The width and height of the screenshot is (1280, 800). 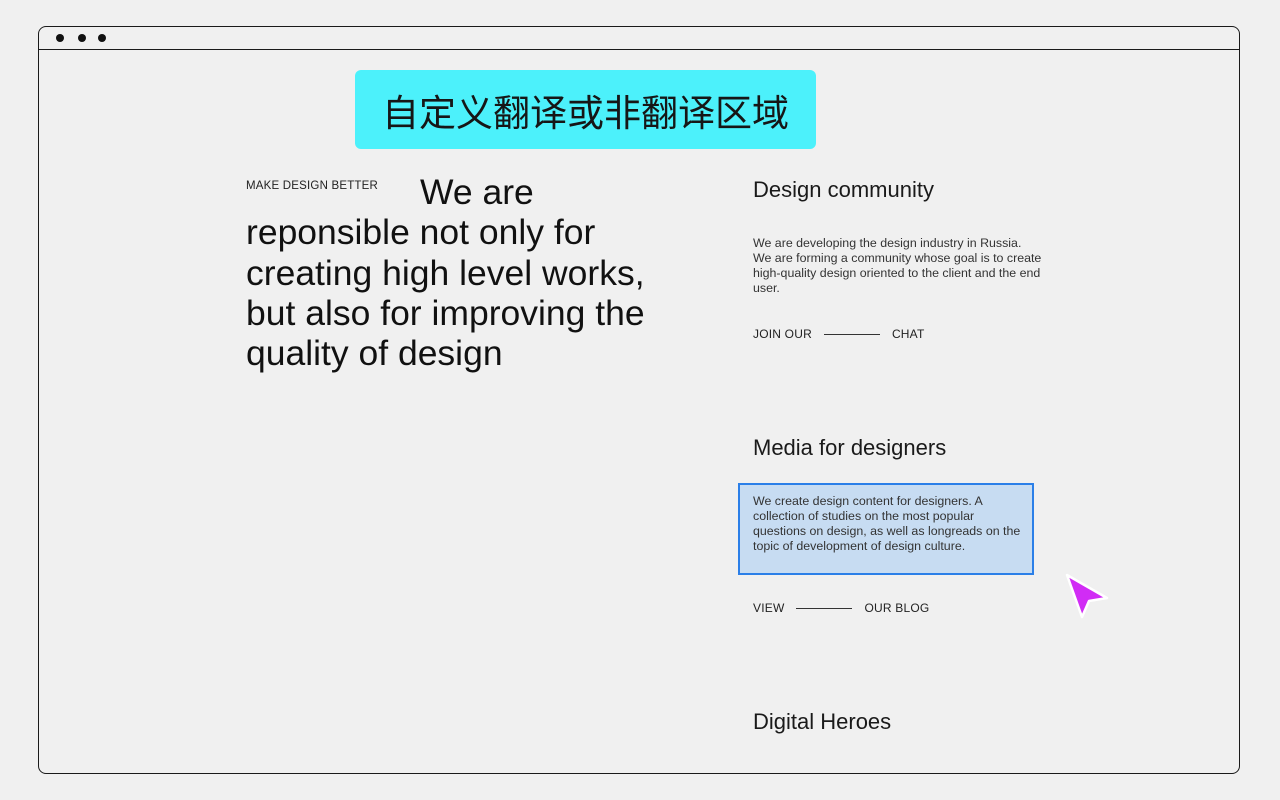 What do you see at coordinates (768, 608) in the screenshot?
I see `view-blog-link-left: VIEW` at bounding box center [768, 608].